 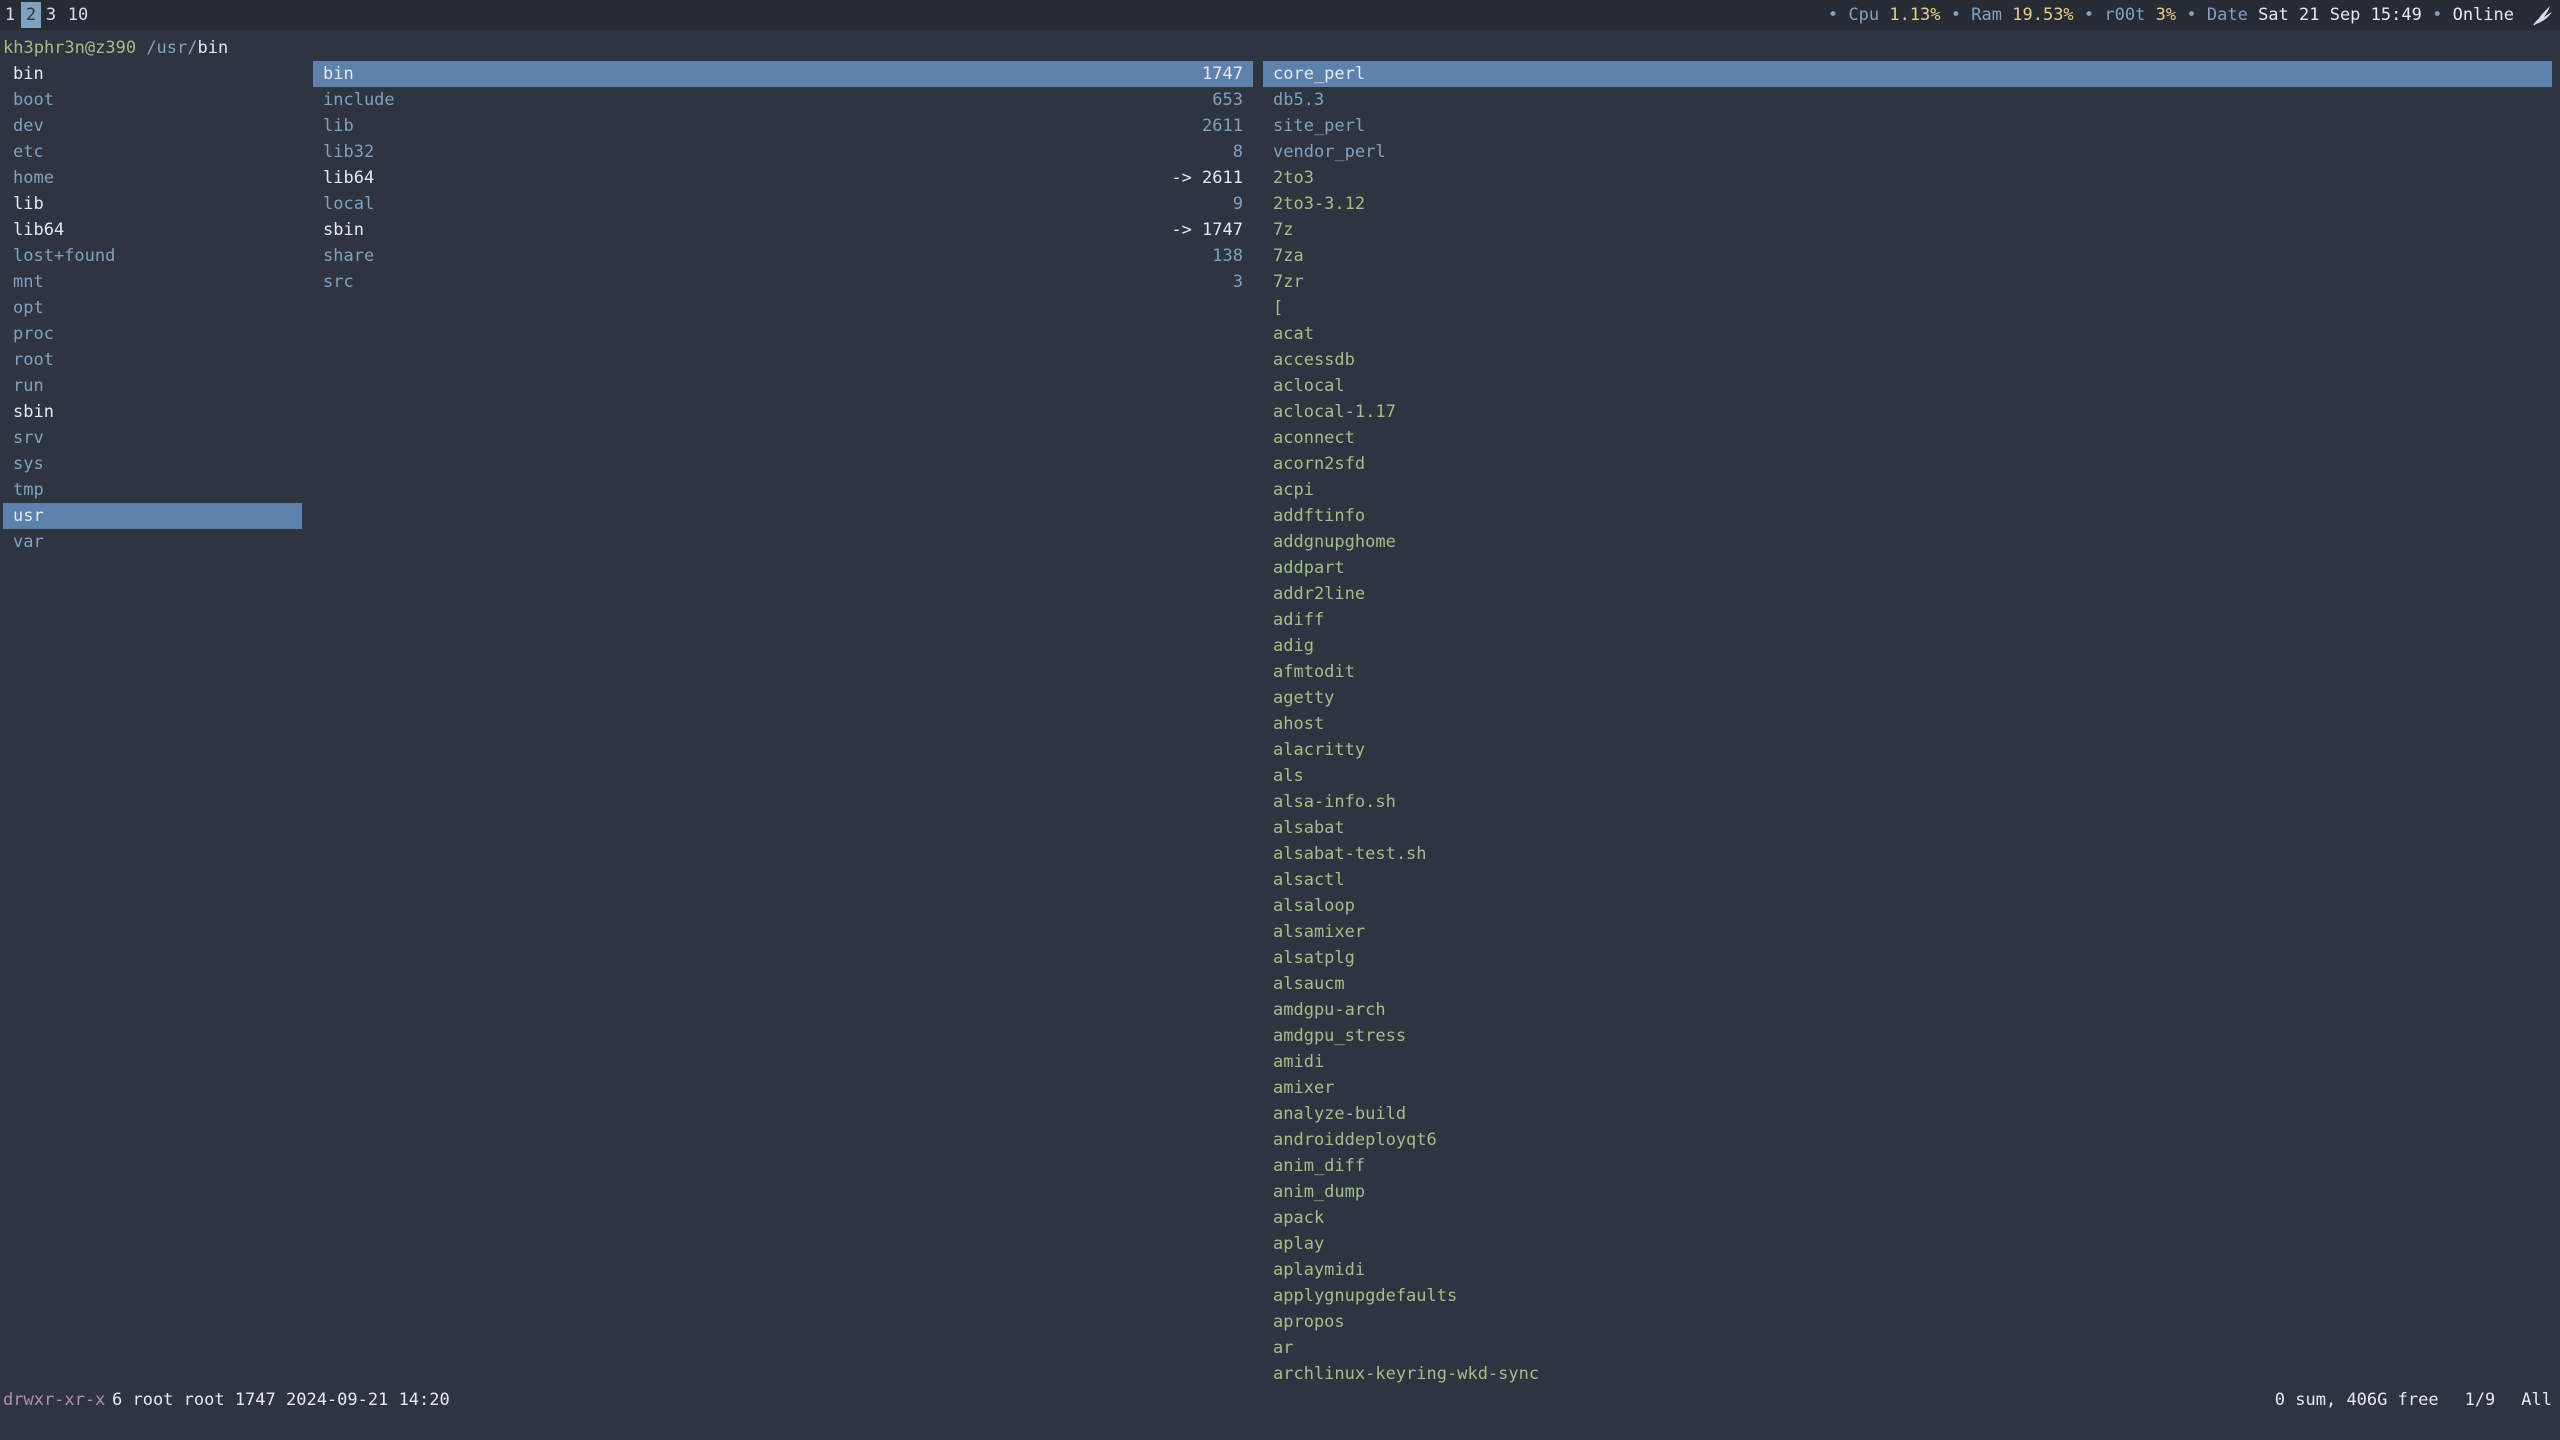 What do you see at coordinates (1907, 802) in the screenshot?
I see `file-row: alsa-info.sh` at bounding box center [1907, 802].